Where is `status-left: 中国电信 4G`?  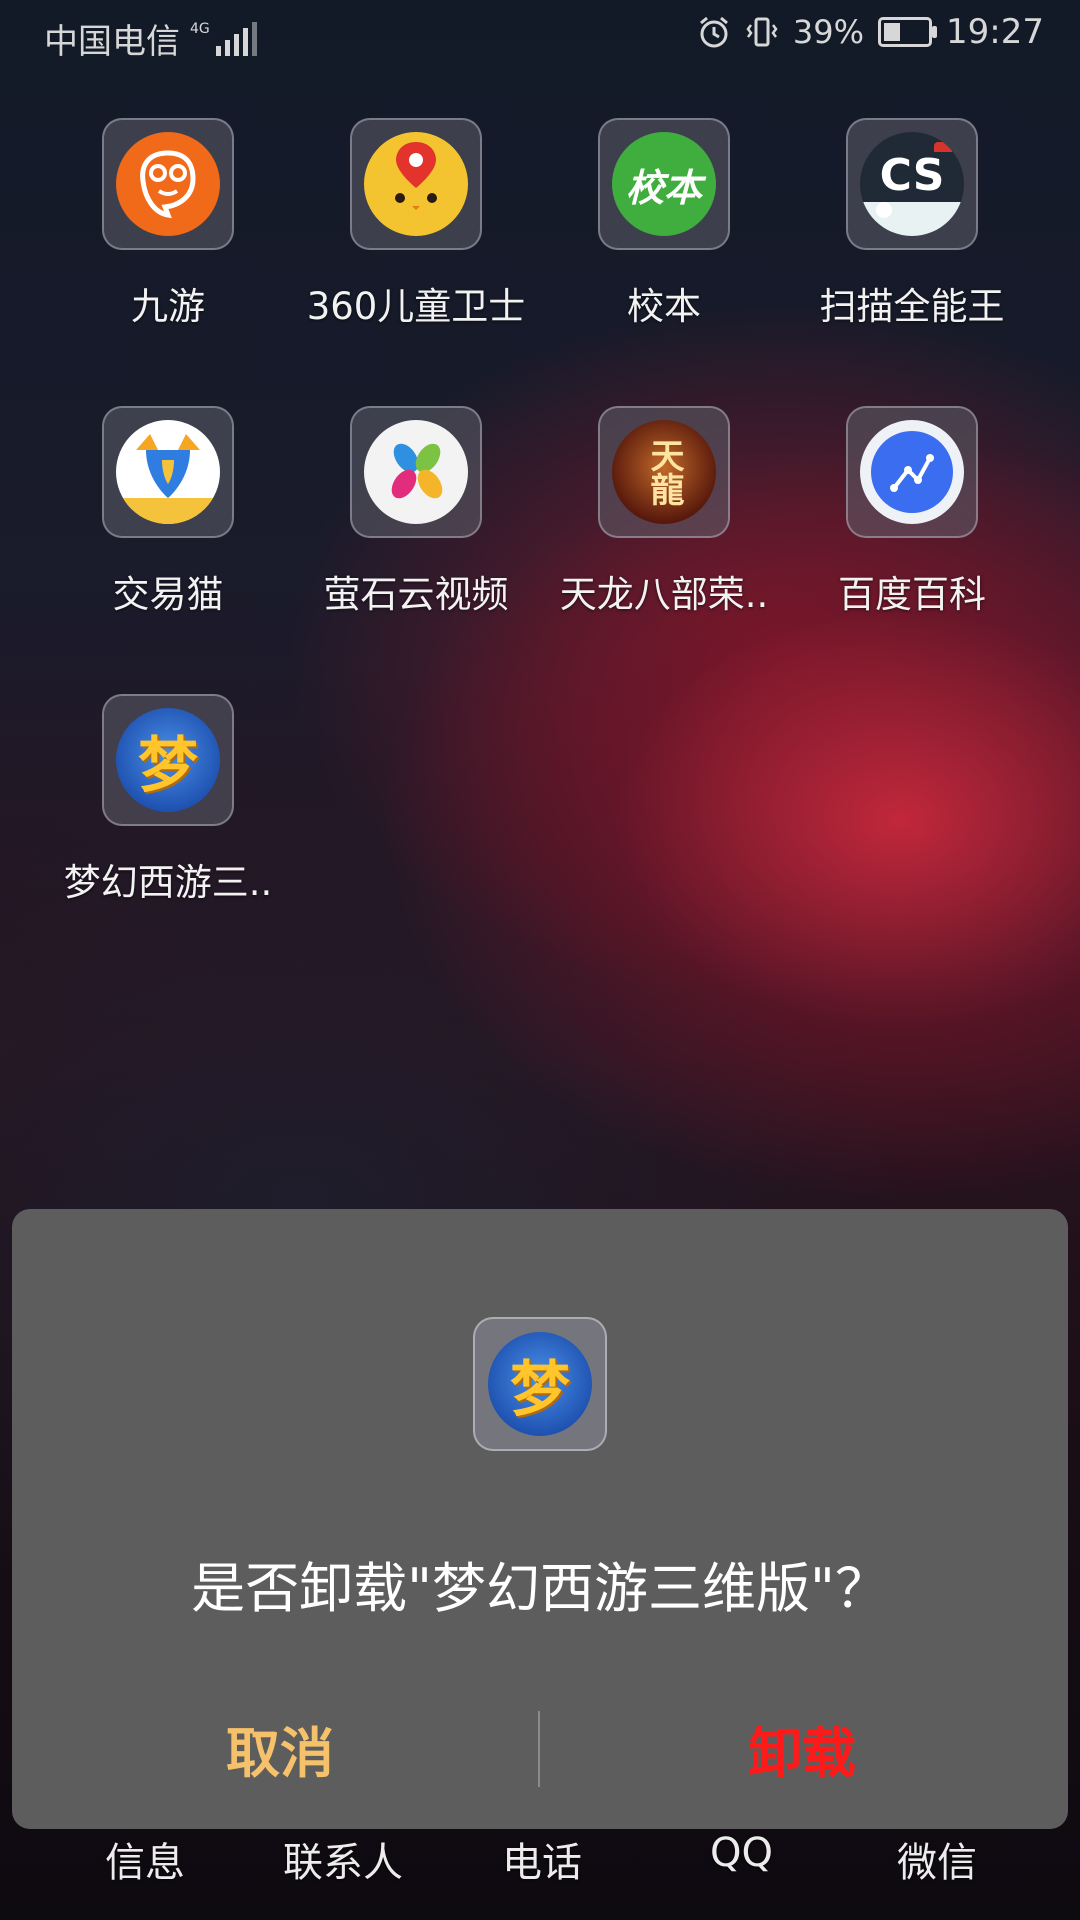
status-left: 中国电信 4G is located at coordinates (150, 38).